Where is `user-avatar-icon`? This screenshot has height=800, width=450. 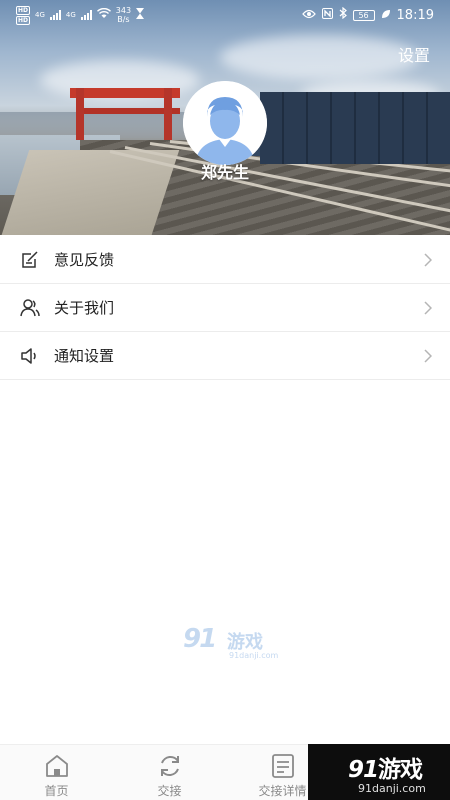 user-avatar-icon is located at coordinates (225, 123).